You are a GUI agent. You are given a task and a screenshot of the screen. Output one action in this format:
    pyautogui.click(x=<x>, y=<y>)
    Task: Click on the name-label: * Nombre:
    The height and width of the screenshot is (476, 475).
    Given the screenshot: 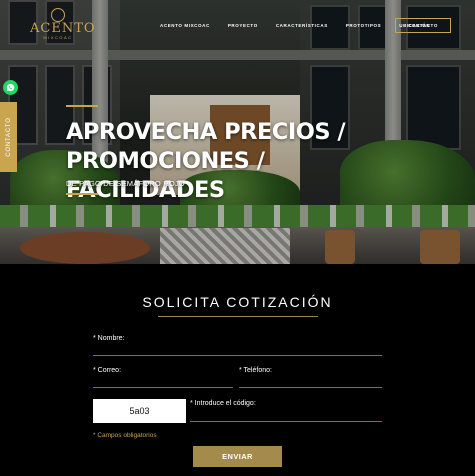 What is the action you would take?
    pyautogui.click(x=109, y=338)
    